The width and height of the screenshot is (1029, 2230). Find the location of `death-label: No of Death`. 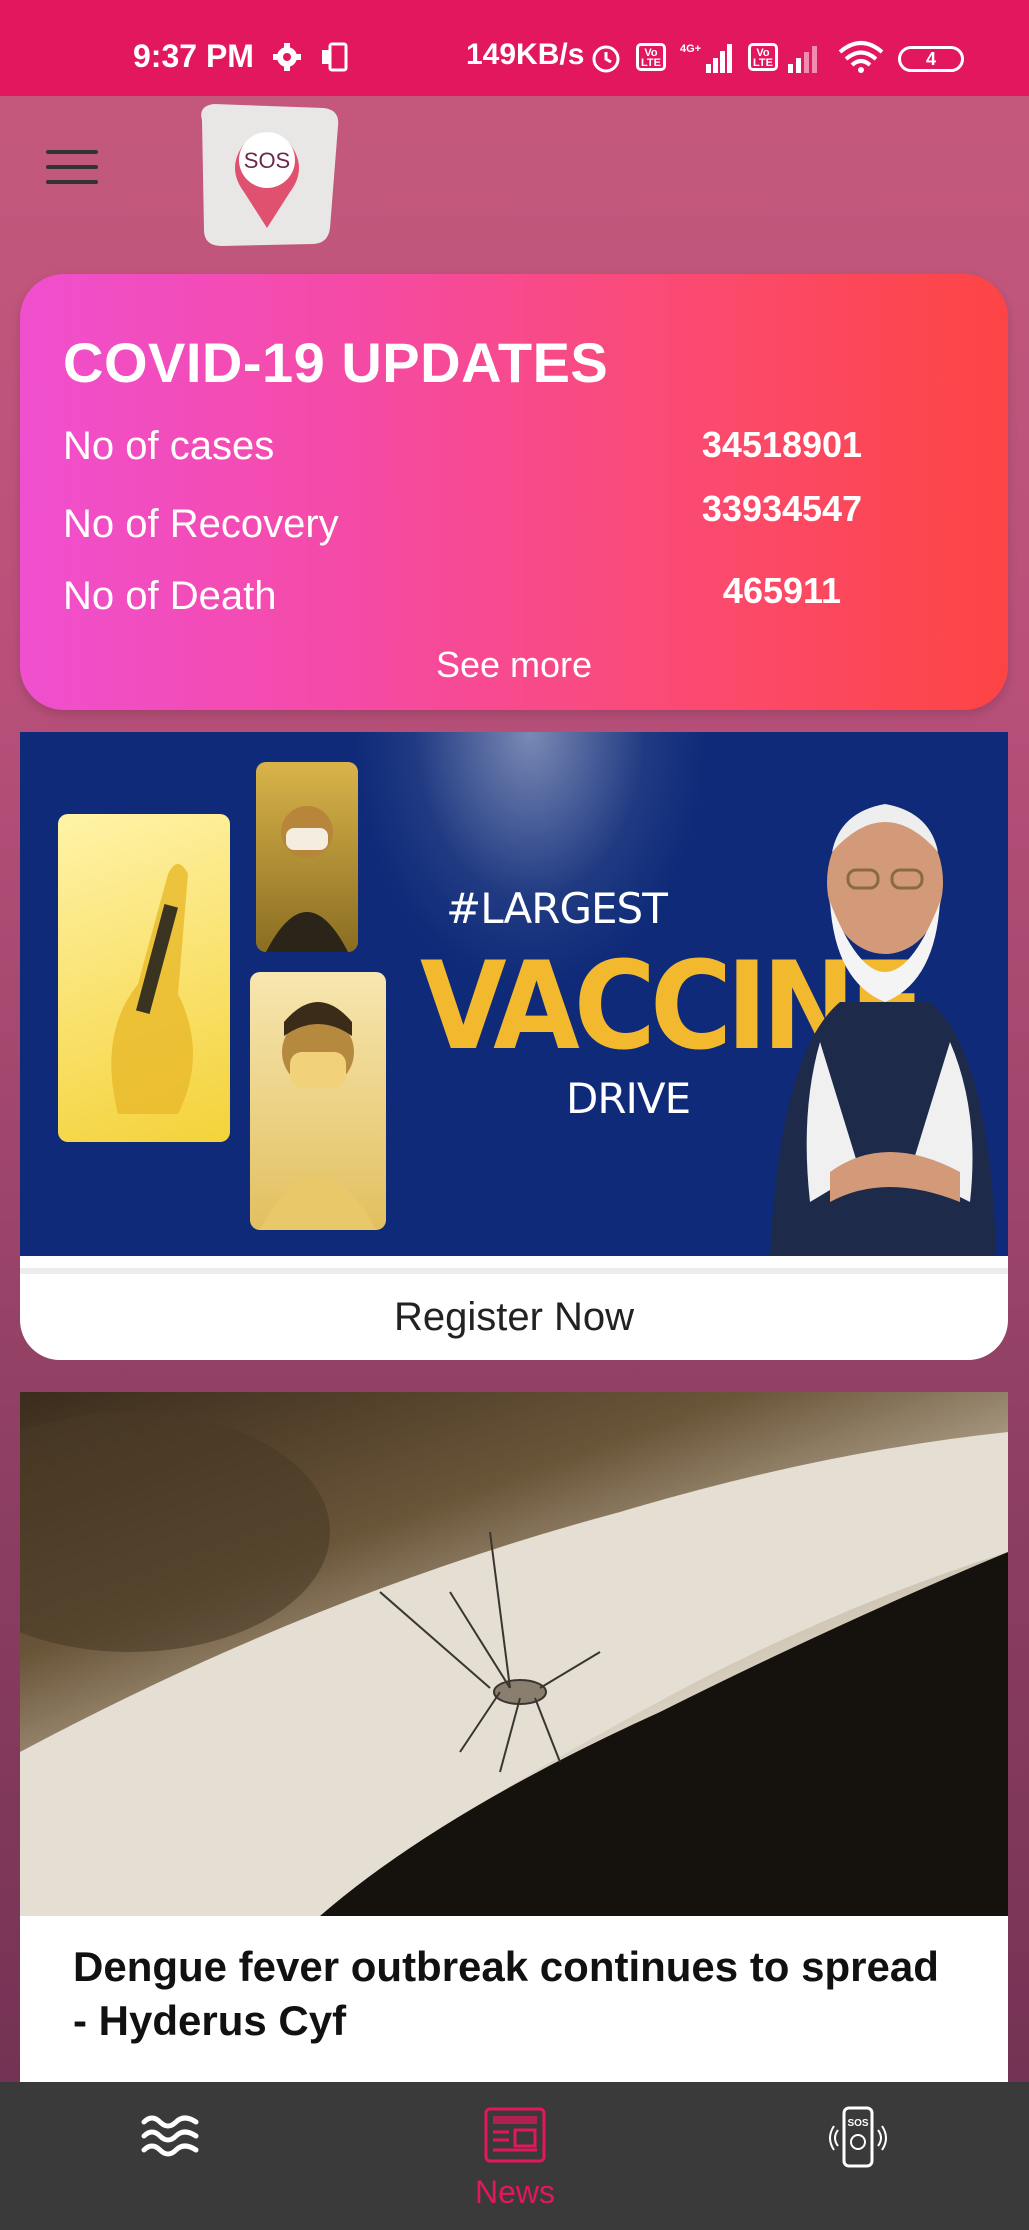

death-label: No of Death is located at coordinates (170, 596).